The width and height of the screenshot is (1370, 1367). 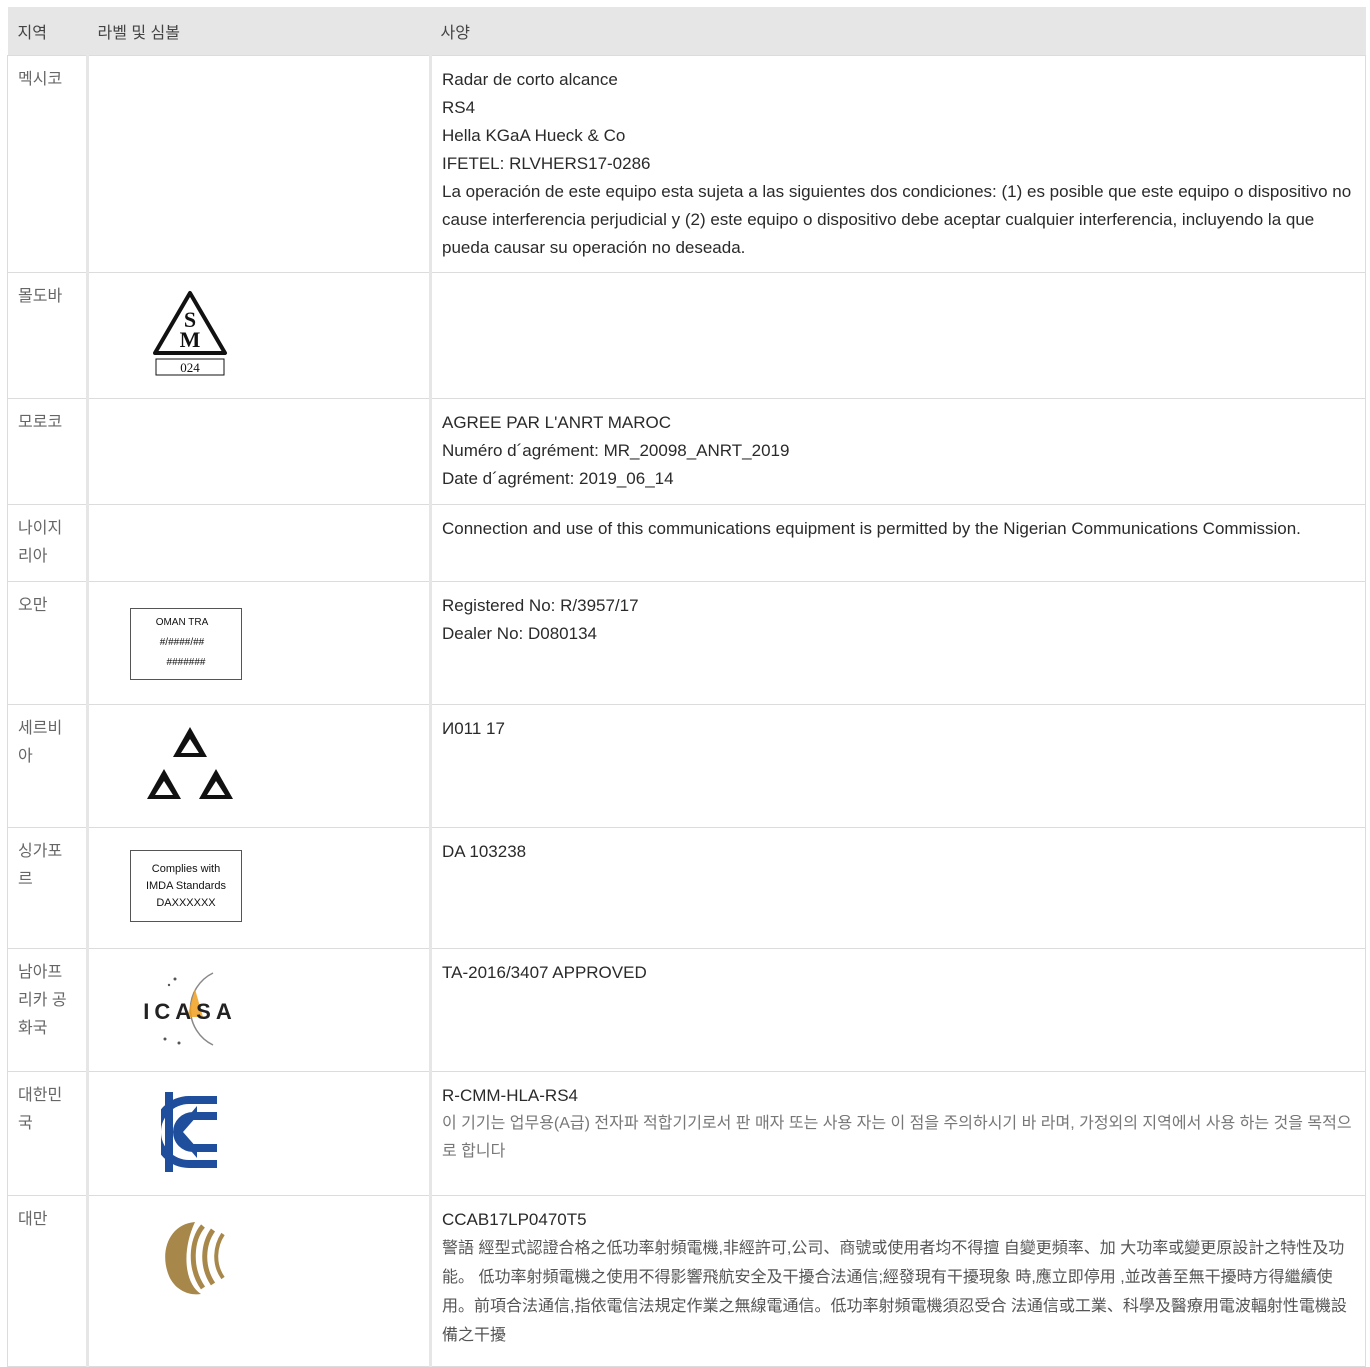 I want to click on moldova-sm-icon: S M 024, so click(x=190, y=338).